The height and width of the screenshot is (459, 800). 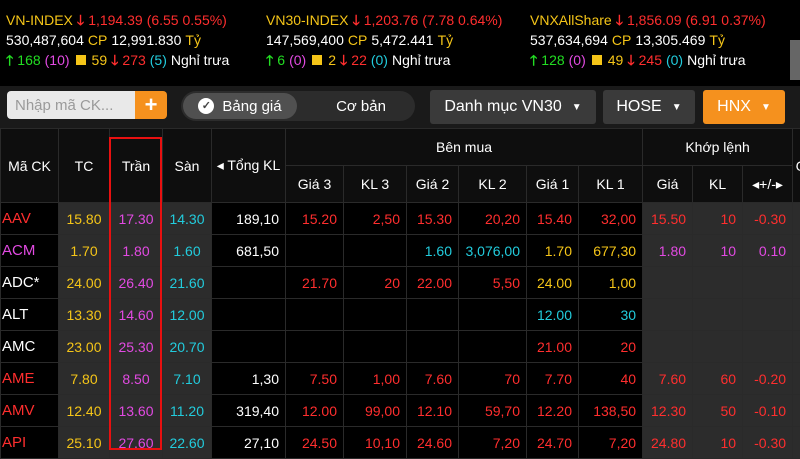 I want to click on toggle-price-board: ✓ Bảng giá, so click(x=240, y=106).